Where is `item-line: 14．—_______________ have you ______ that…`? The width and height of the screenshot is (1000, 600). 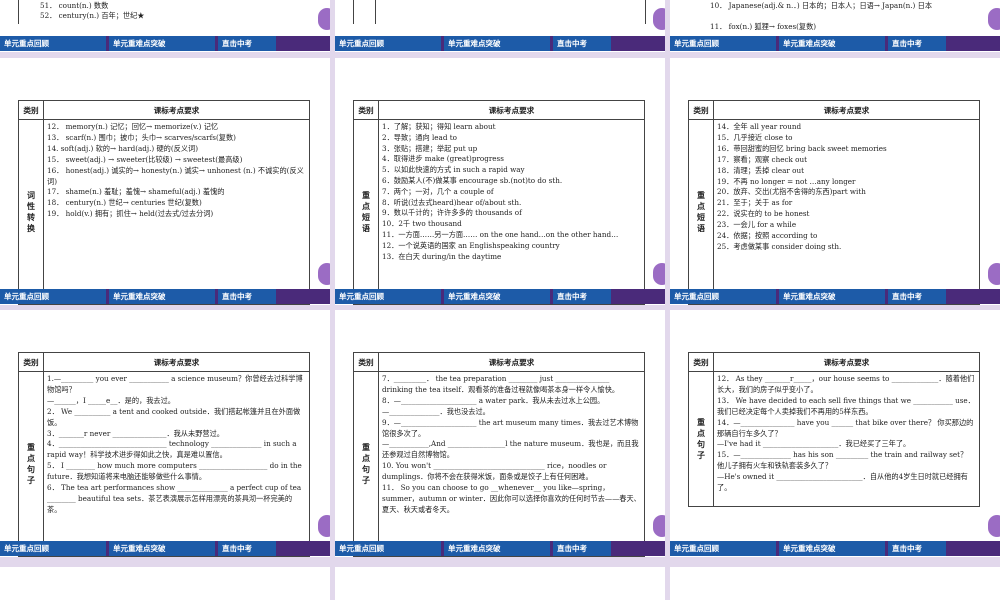
item-line: 14．—_______________ have you ______ that… is located at coordinates (845, 427).